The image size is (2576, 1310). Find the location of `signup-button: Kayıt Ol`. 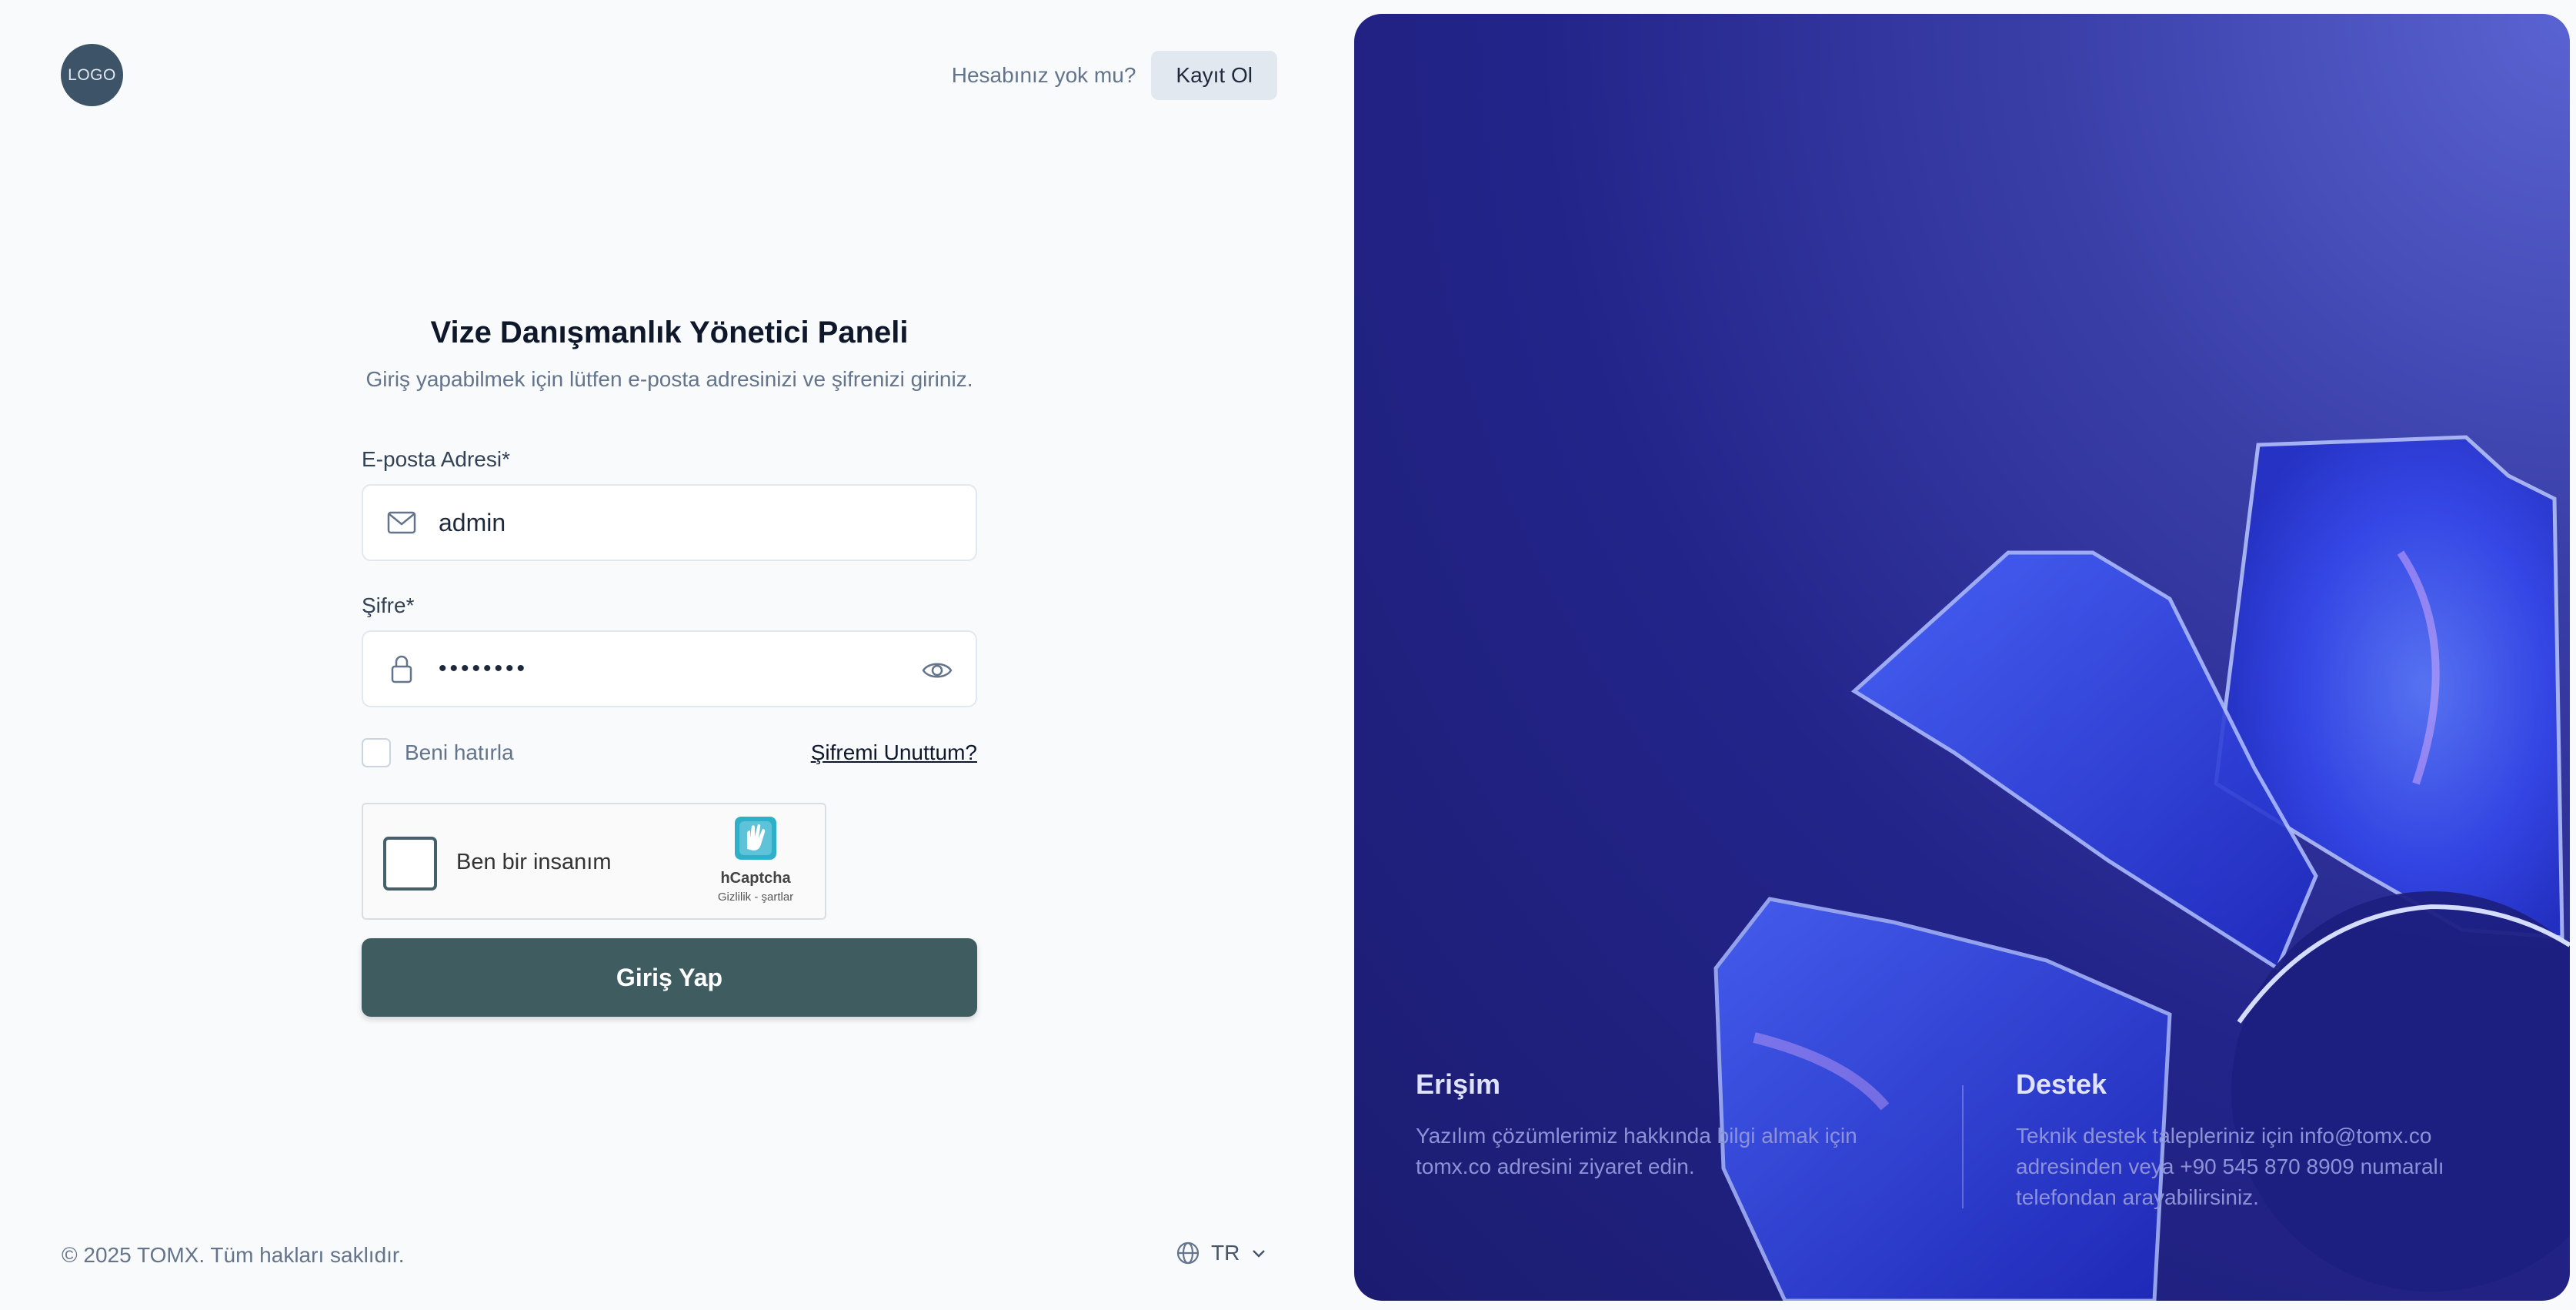

signup-button: Kayıt Ol is located at coordinates (1214, 75).